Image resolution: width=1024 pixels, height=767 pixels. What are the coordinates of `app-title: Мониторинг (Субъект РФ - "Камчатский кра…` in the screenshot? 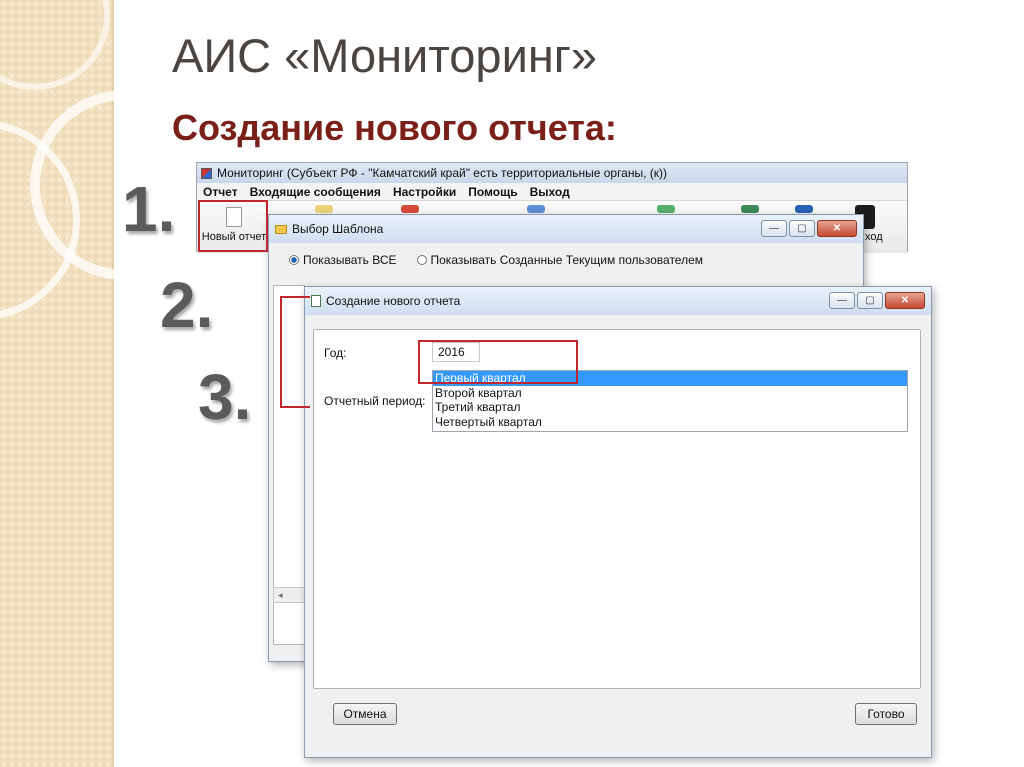 It's located at (442, 173).